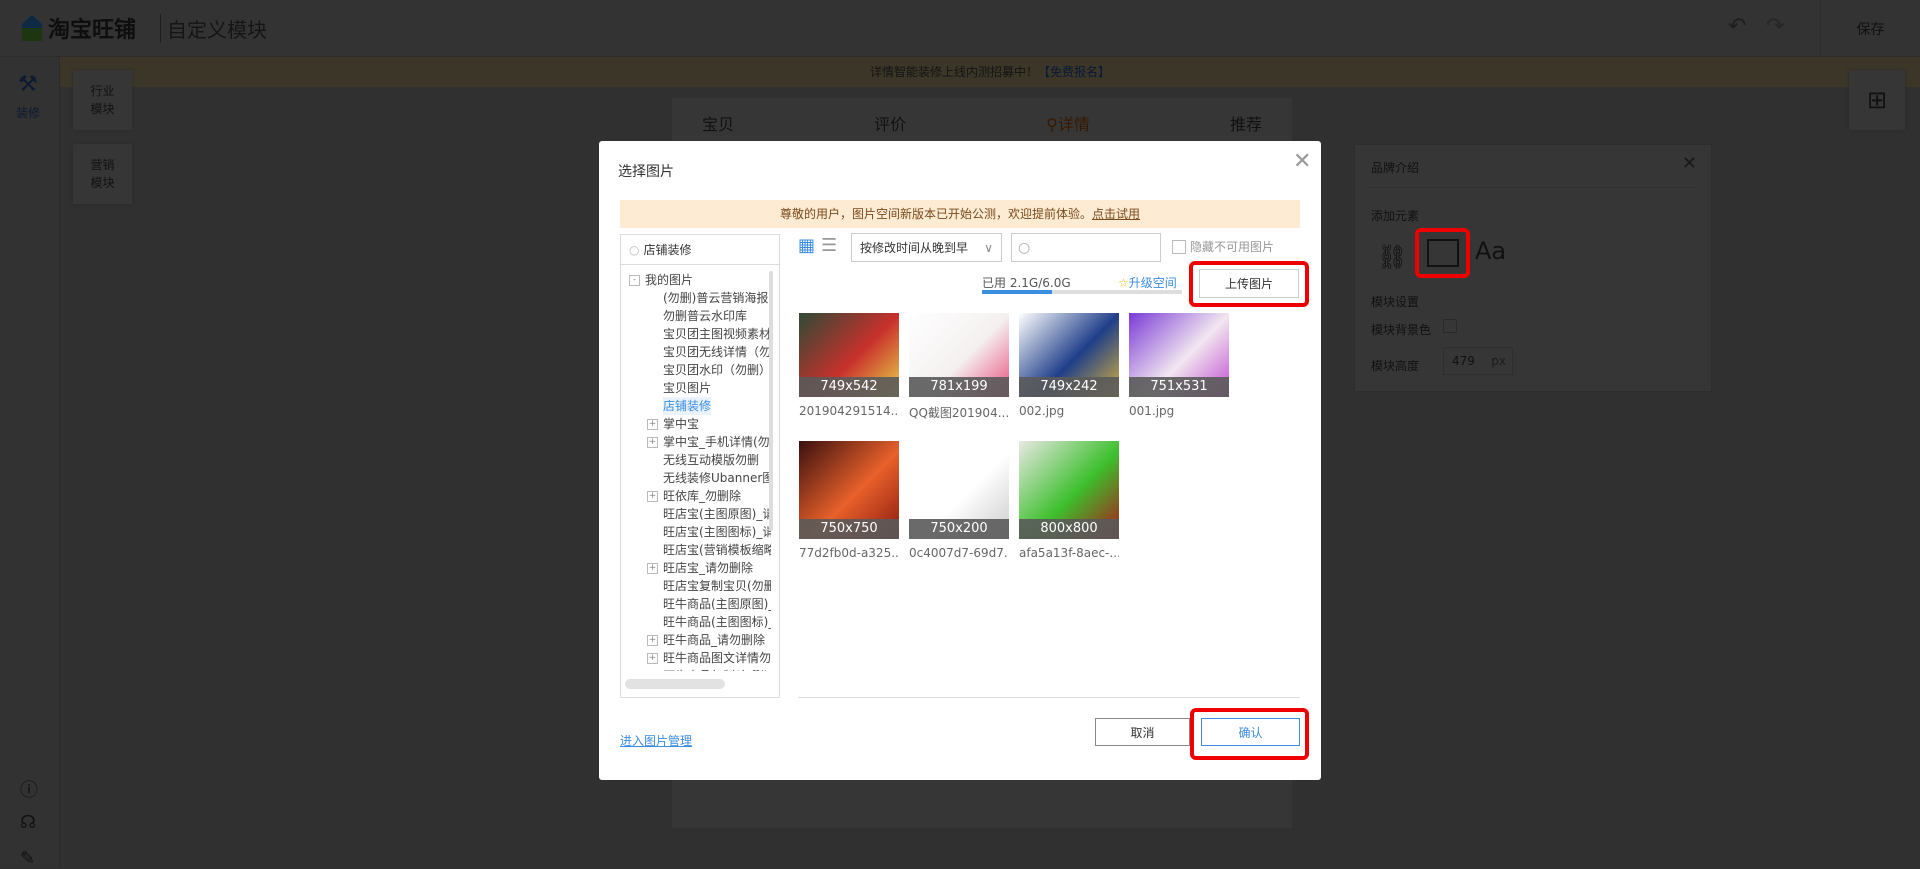  I want to click on list-view-icon: ☰, so click(829, 245).